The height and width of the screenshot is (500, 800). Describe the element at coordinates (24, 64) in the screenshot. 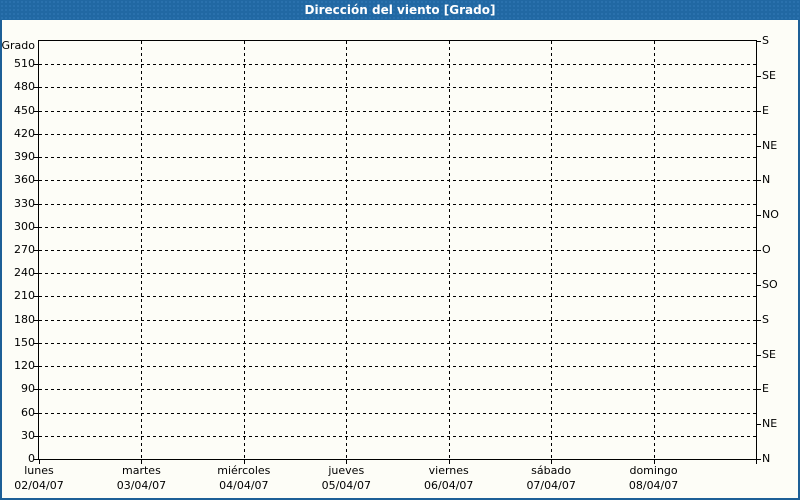

I see `y-tick-label: 510` at that location.